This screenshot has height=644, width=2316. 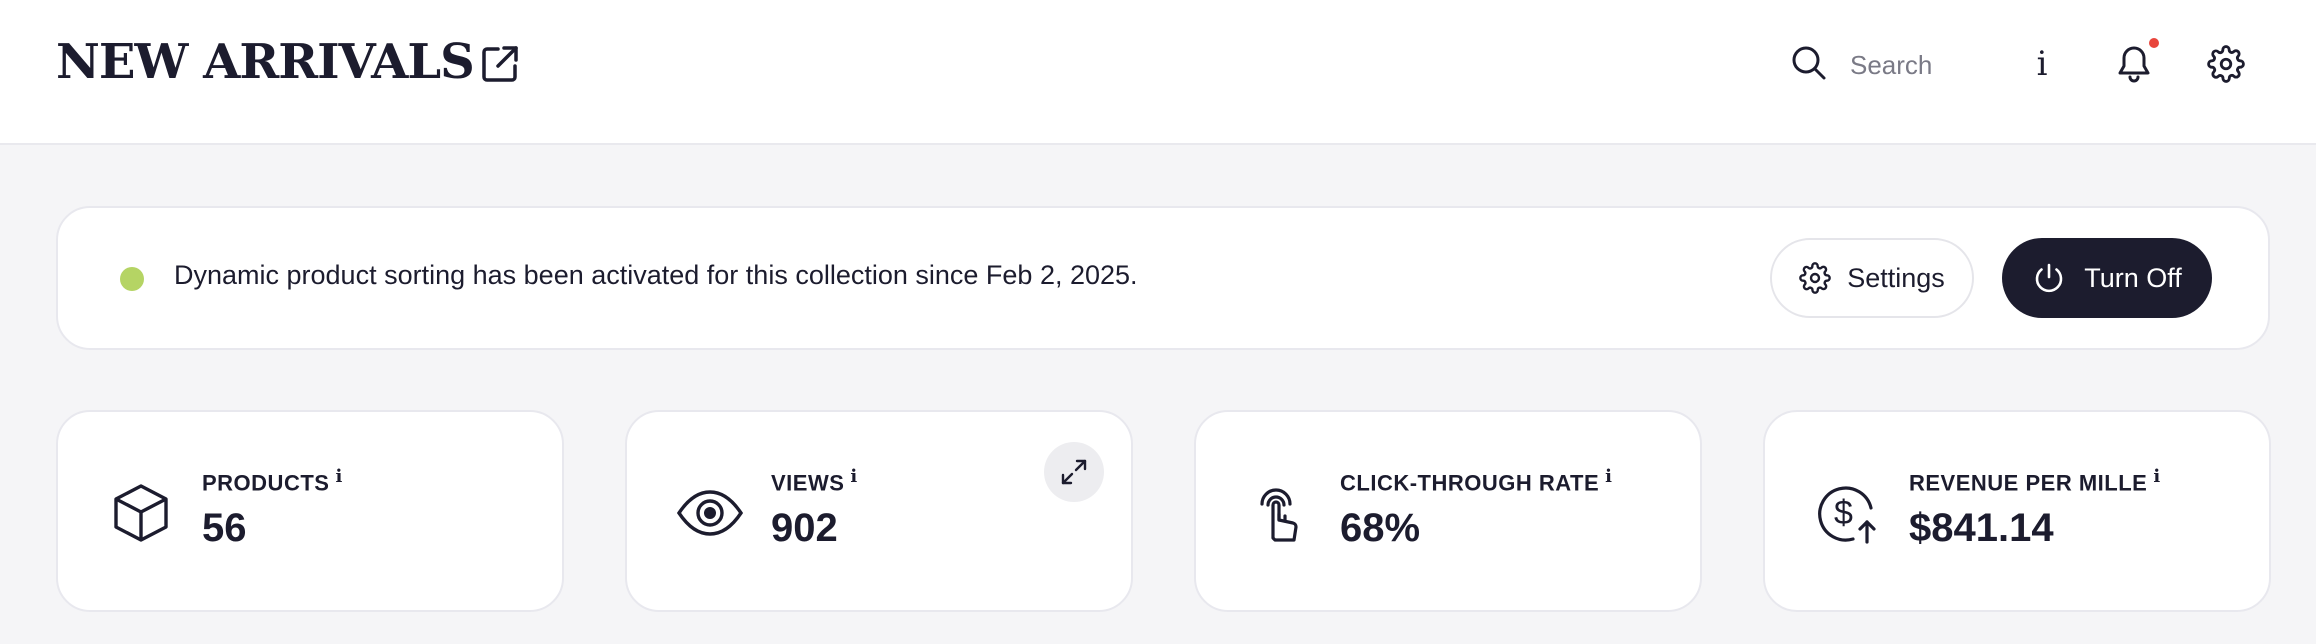 What do you see at coordinates (310, 511) in the screenshot?
I see `metric-card-products: PRODUCTS i 56` at bounding box center [310, 511].